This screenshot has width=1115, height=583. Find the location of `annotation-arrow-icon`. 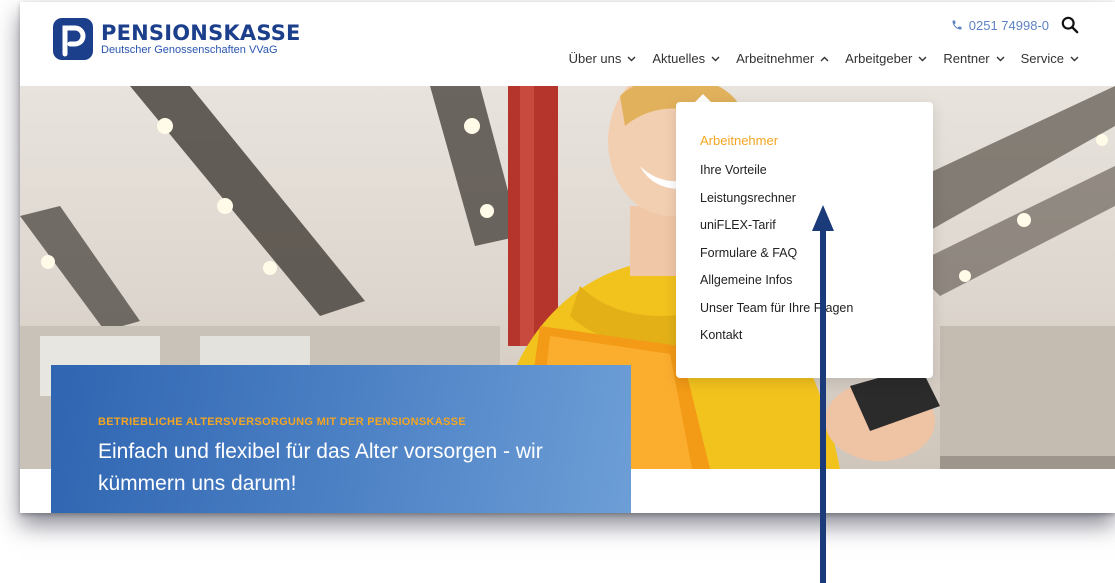

annotation-arrow-icon is located at coordinates (823, 394).